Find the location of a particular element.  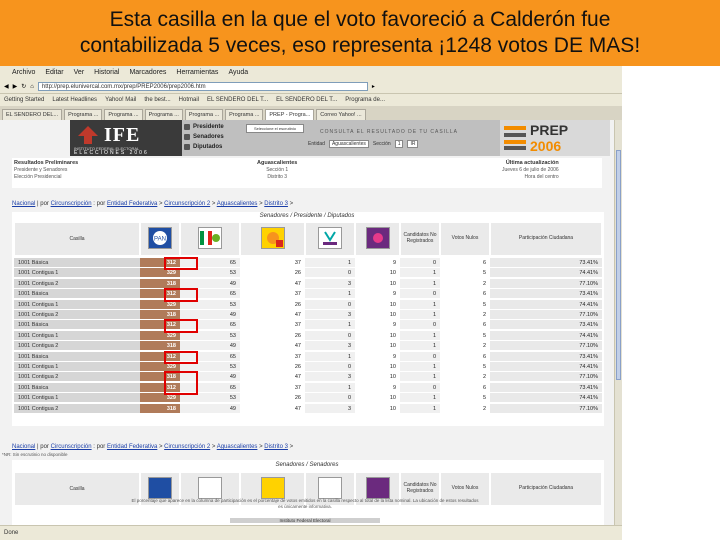

menu-help: Ayuda is located at coordinates (238, 72).